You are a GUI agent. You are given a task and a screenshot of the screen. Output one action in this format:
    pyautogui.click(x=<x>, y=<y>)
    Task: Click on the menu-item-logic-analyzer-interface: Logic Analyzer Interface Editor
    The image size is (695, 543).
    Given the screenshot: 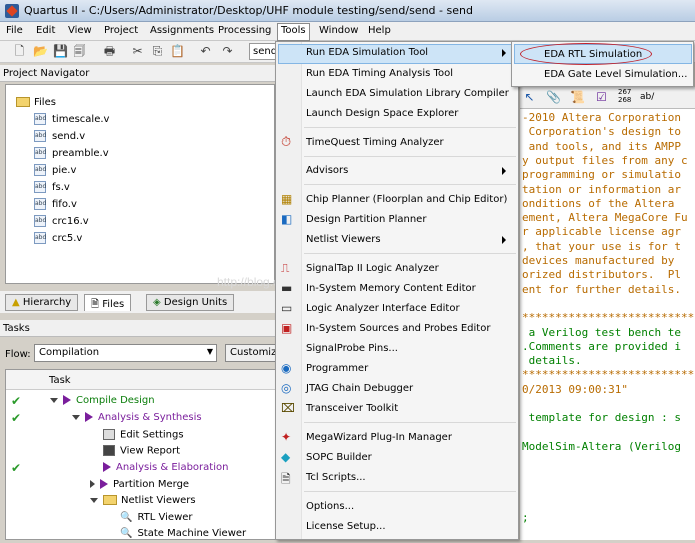 What is the action you would take?
    pyautogui.click(x=383, y=308)
    